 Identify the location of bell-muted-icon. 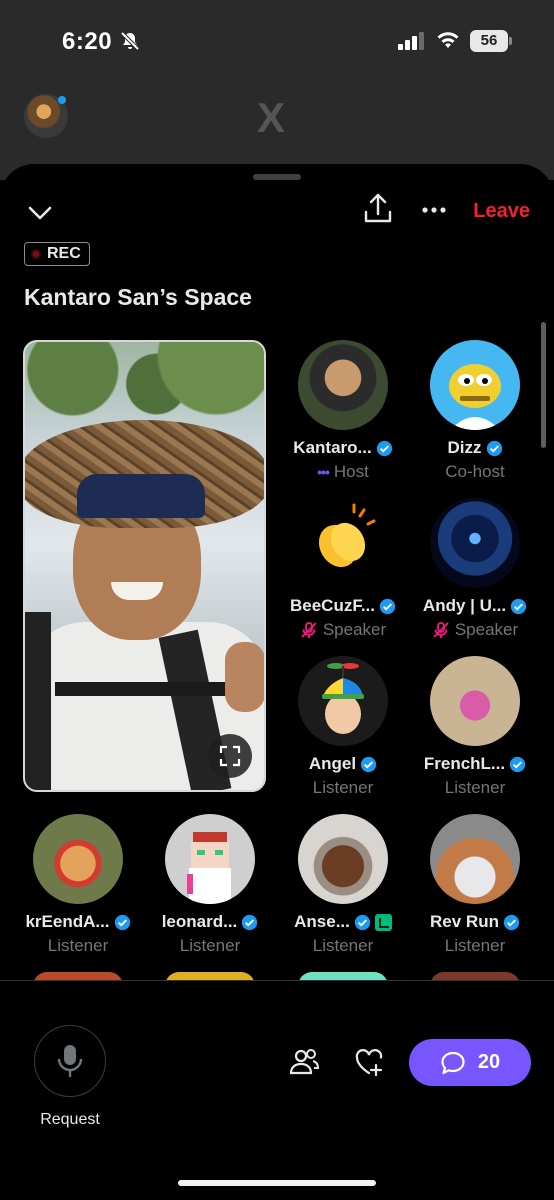
(130, 41).